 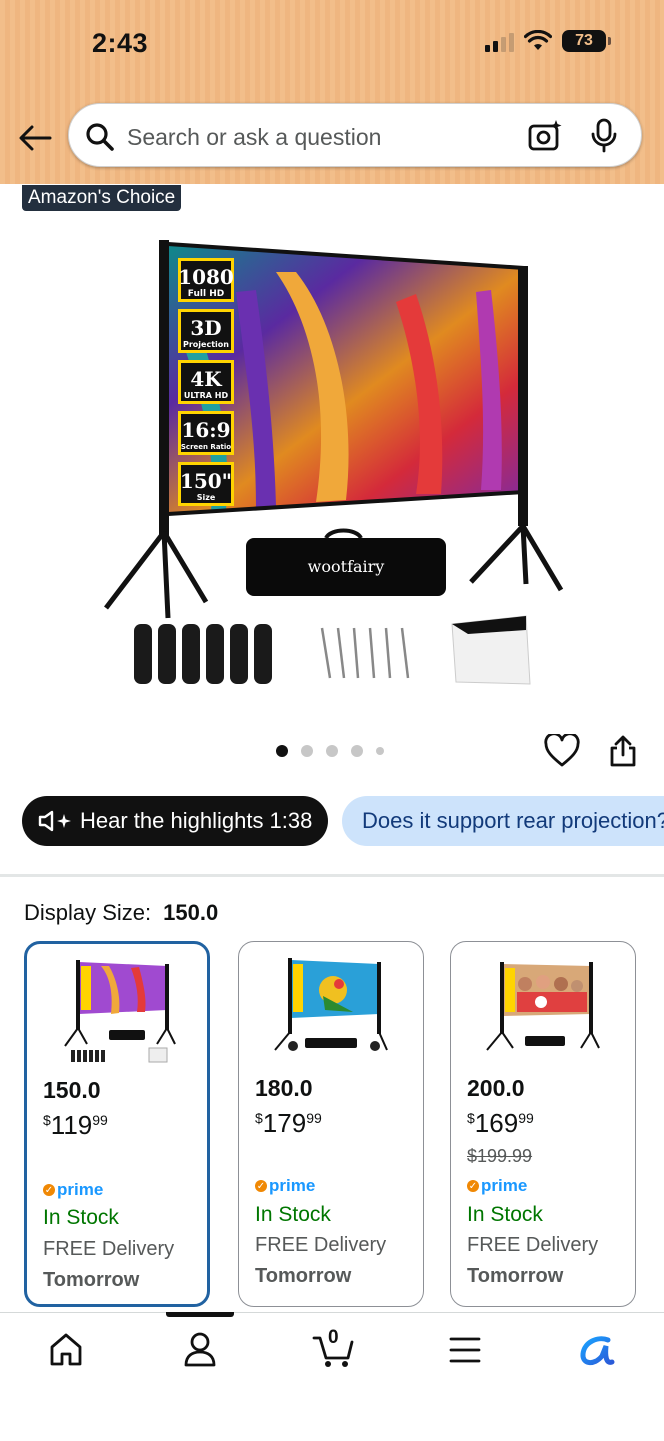 I want to click on image-carousel-dots, so click(x=330, y=751).